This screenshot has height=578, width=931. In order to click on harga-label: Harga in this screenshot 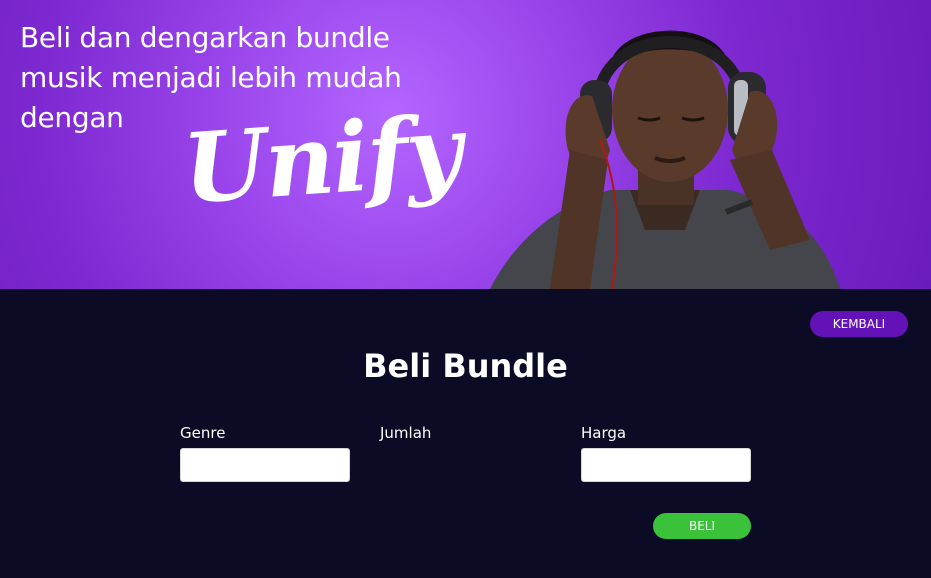, I will do `click(604, 433)`.